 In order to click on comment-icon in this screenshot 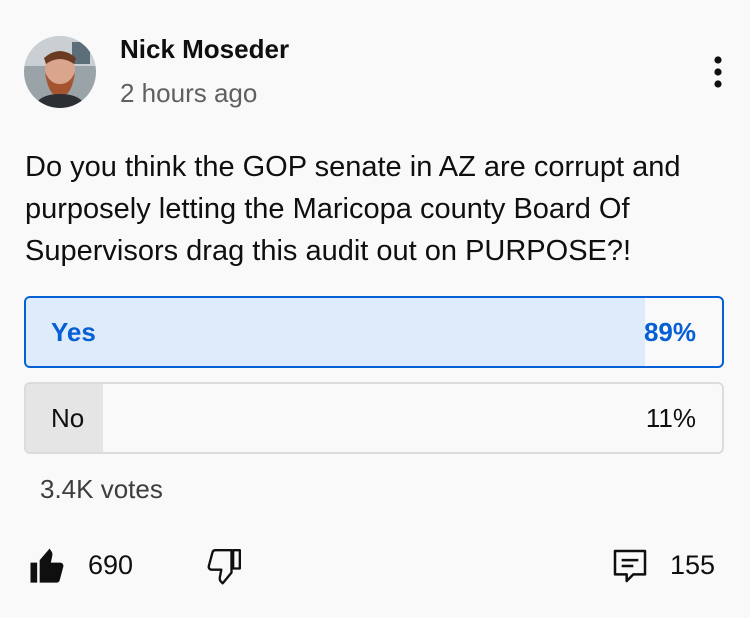, I will do `click(630, 566)`.